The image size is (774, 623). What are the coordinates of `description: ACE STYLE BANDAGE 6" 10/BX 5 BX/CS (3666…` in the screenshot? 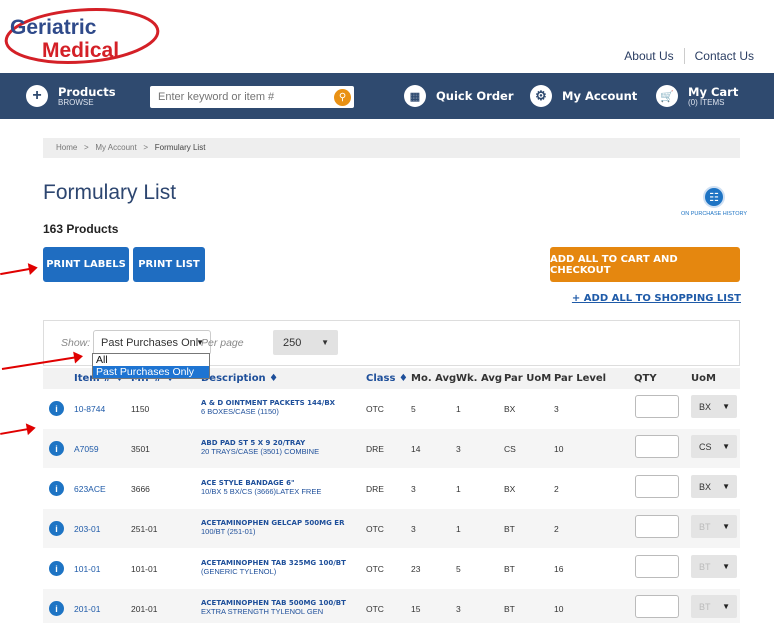 It's located at (261, 487).